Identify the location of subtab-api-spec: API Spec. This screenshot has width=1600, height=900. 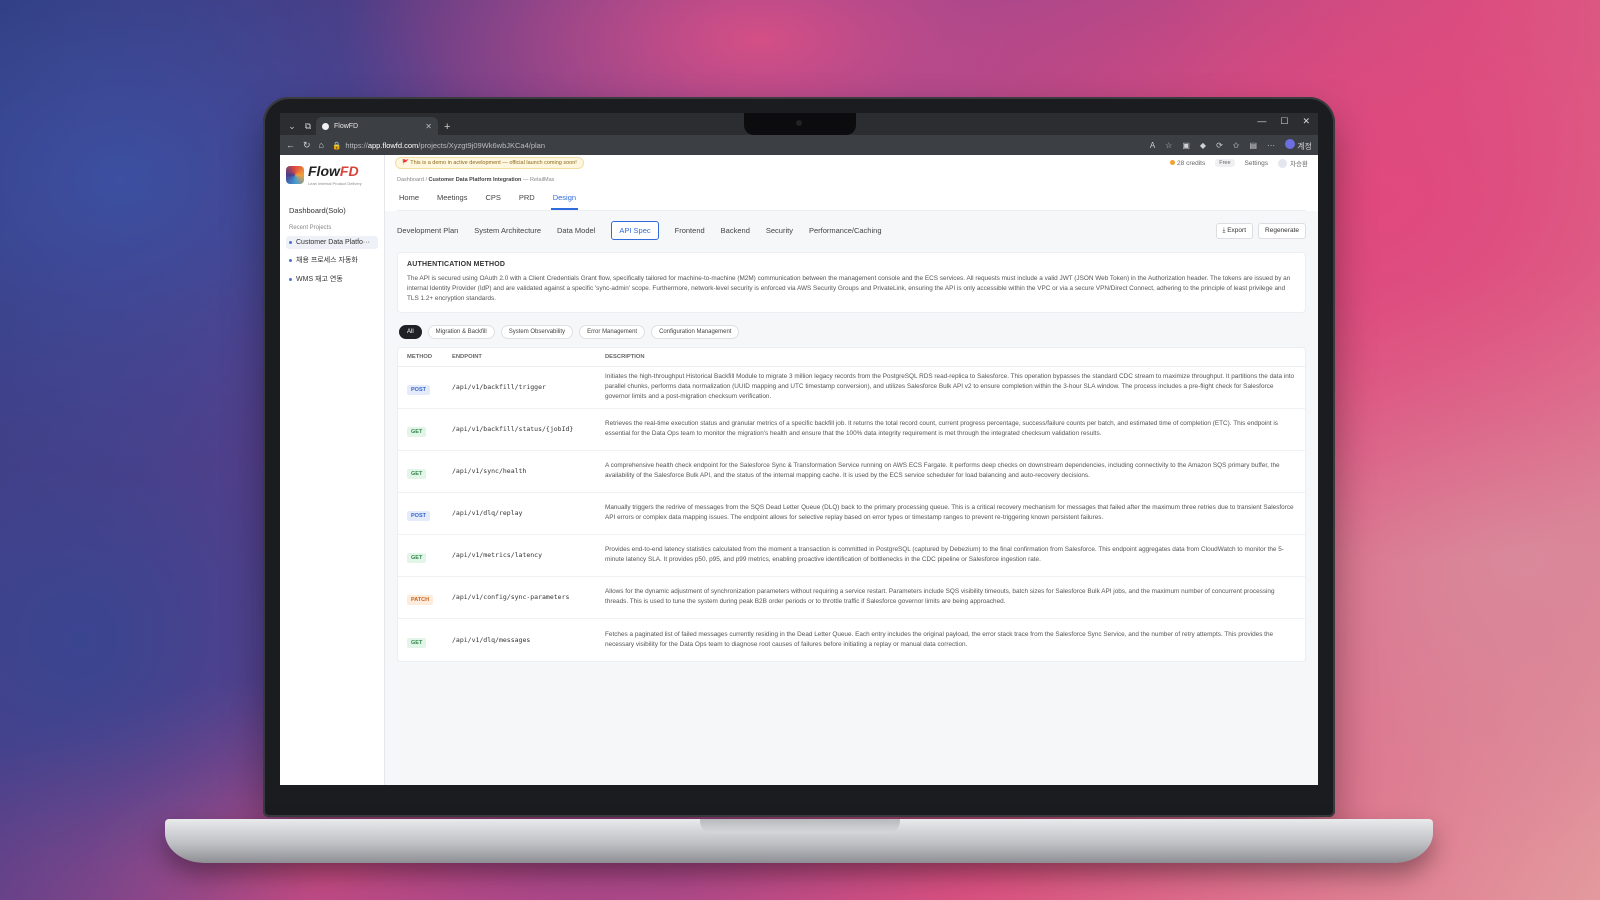
(635, 230).